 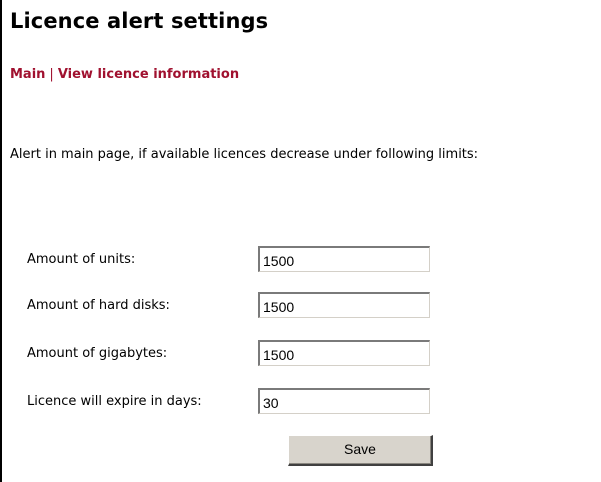 What do you see at coordinates (114, 401) in the screenshot?
I see `expire-days-label: Licence will expire in days:` at bounding box center [114, 401].